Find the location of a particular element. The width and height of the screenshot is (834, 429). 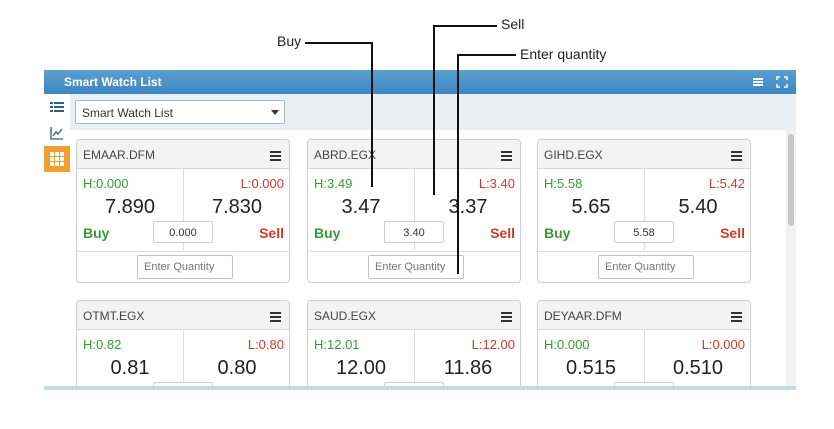

line-chart-icon is located at coordinates (56, 133).